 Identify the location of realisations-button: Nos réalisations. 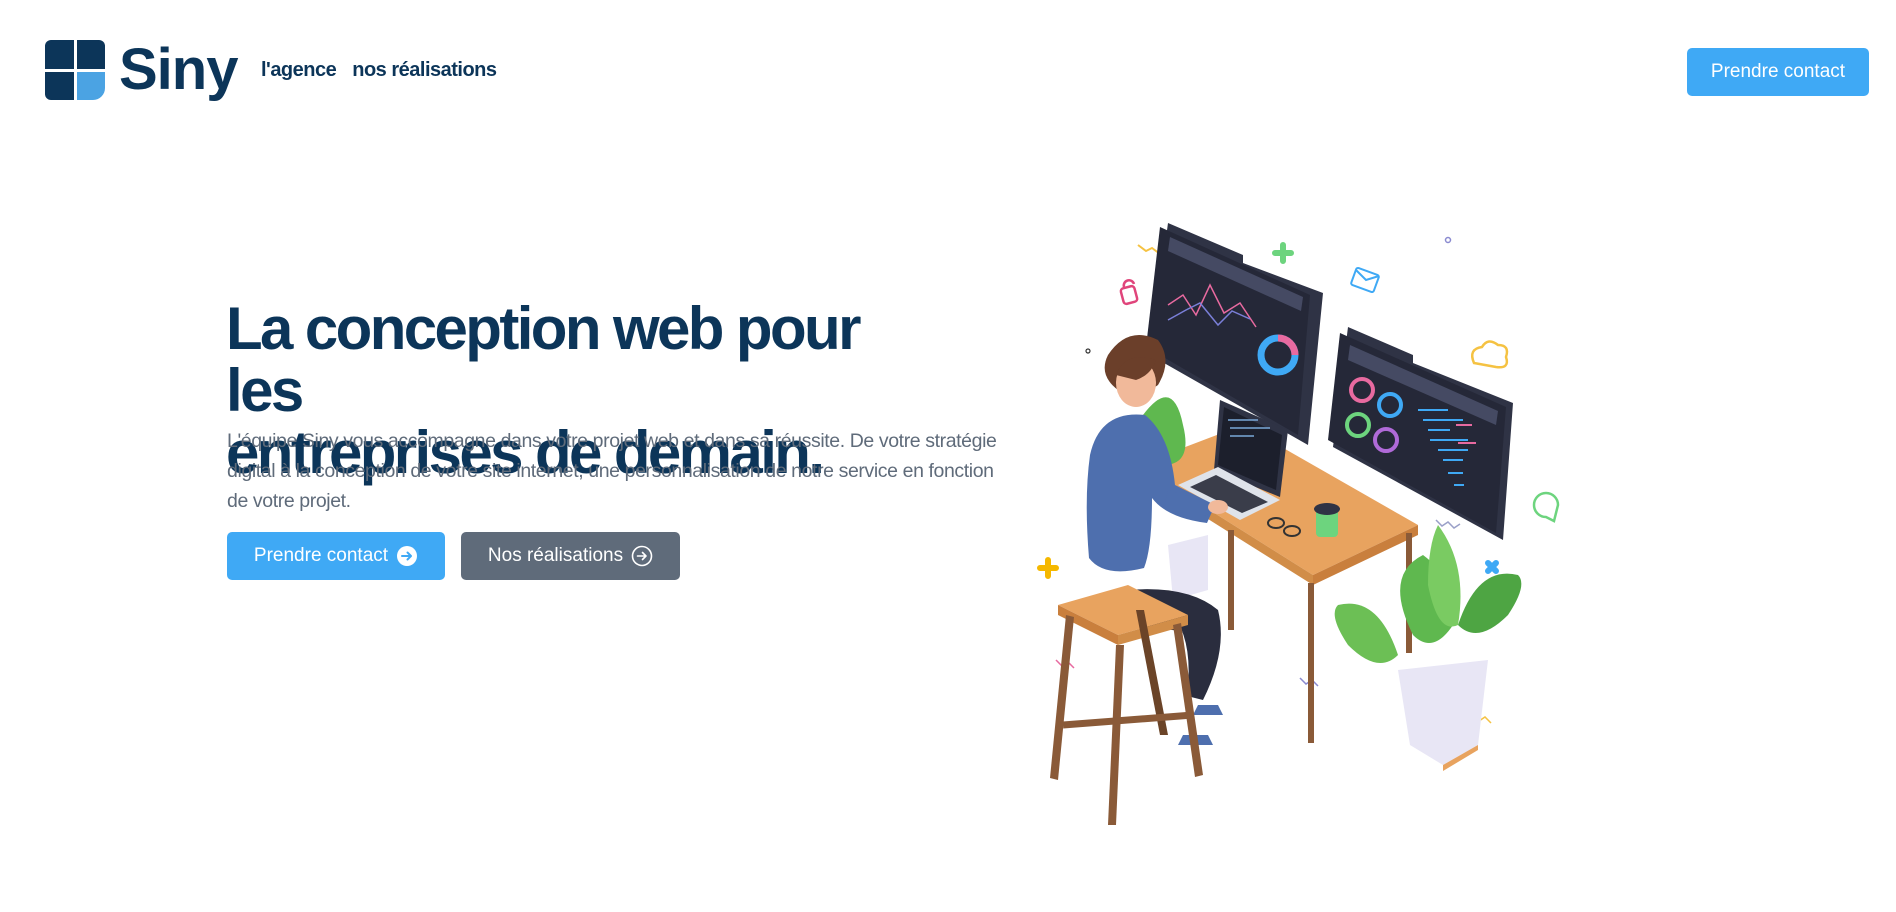
(570, 556).